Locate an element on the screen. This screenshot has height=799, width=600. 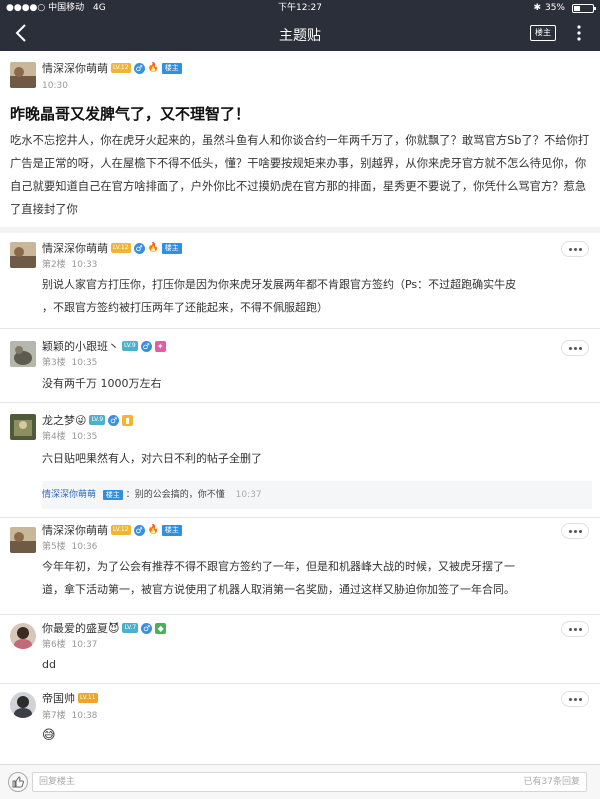
sub-reply-text: ：别的公会搞的，你不懂 is located at coordinates (175, 495).